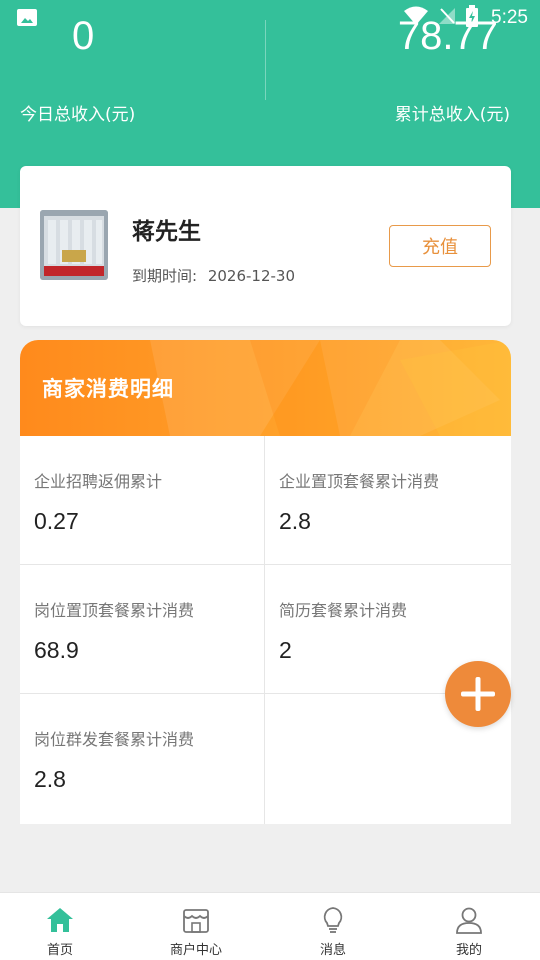 Image resolution: width=540 pixels, height=960 pixels. Describe the element at coordinates (333, 920) in the screenshot. I see `lightbulb-icon` at that location.